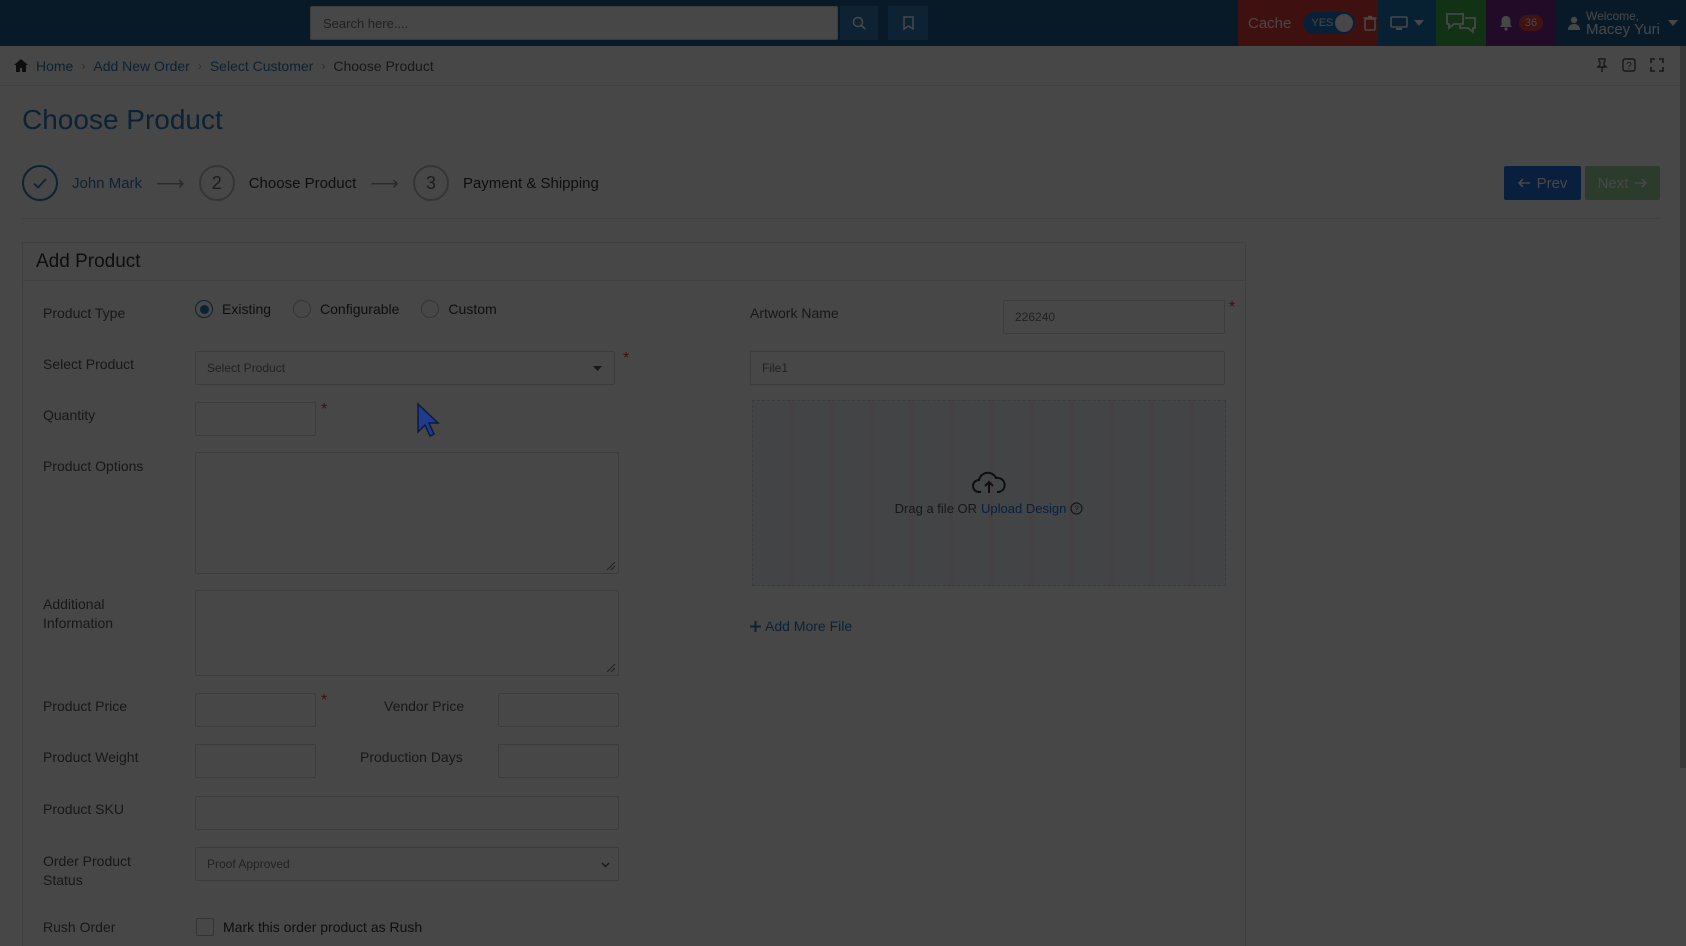  Describe the element at coordinates (54, 66) in the screenshot. I see `breadcrumb-home: Home` at that location.